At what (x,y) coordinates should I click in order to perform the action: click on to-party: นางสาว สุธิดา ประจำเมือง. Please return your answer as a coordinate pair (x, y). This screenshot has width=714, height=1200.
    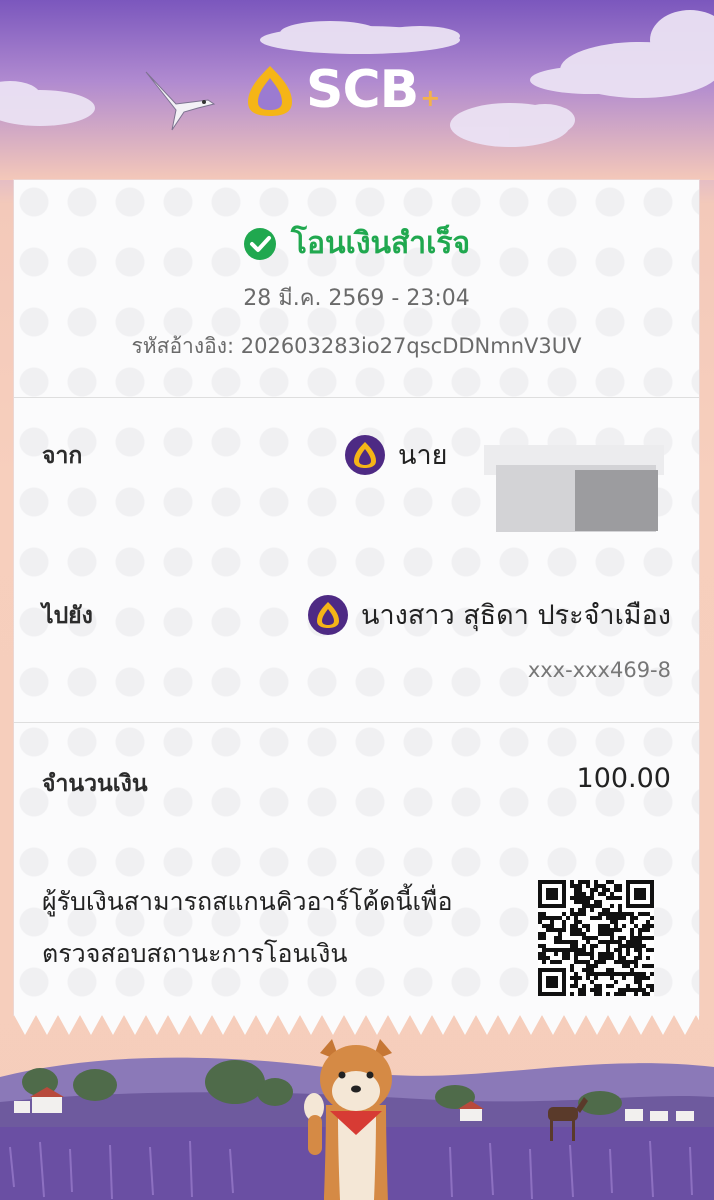
    Looking at the image, I should click on (489, 614).